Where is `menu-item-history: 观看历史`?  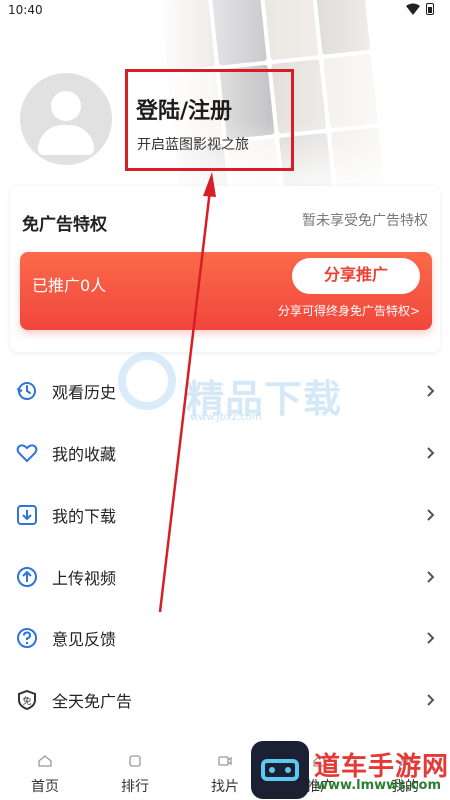
menu-item-history: 观看历史 is located at coordinates (225, 391).